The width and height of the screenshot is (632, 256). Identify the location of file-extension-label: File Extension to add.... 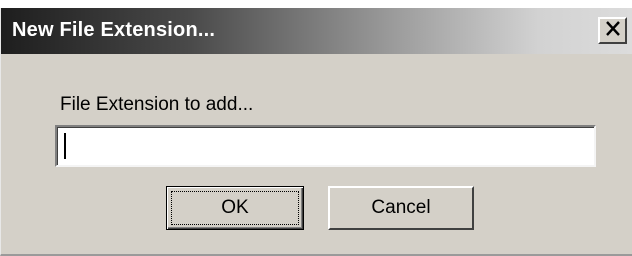
(157, 104).